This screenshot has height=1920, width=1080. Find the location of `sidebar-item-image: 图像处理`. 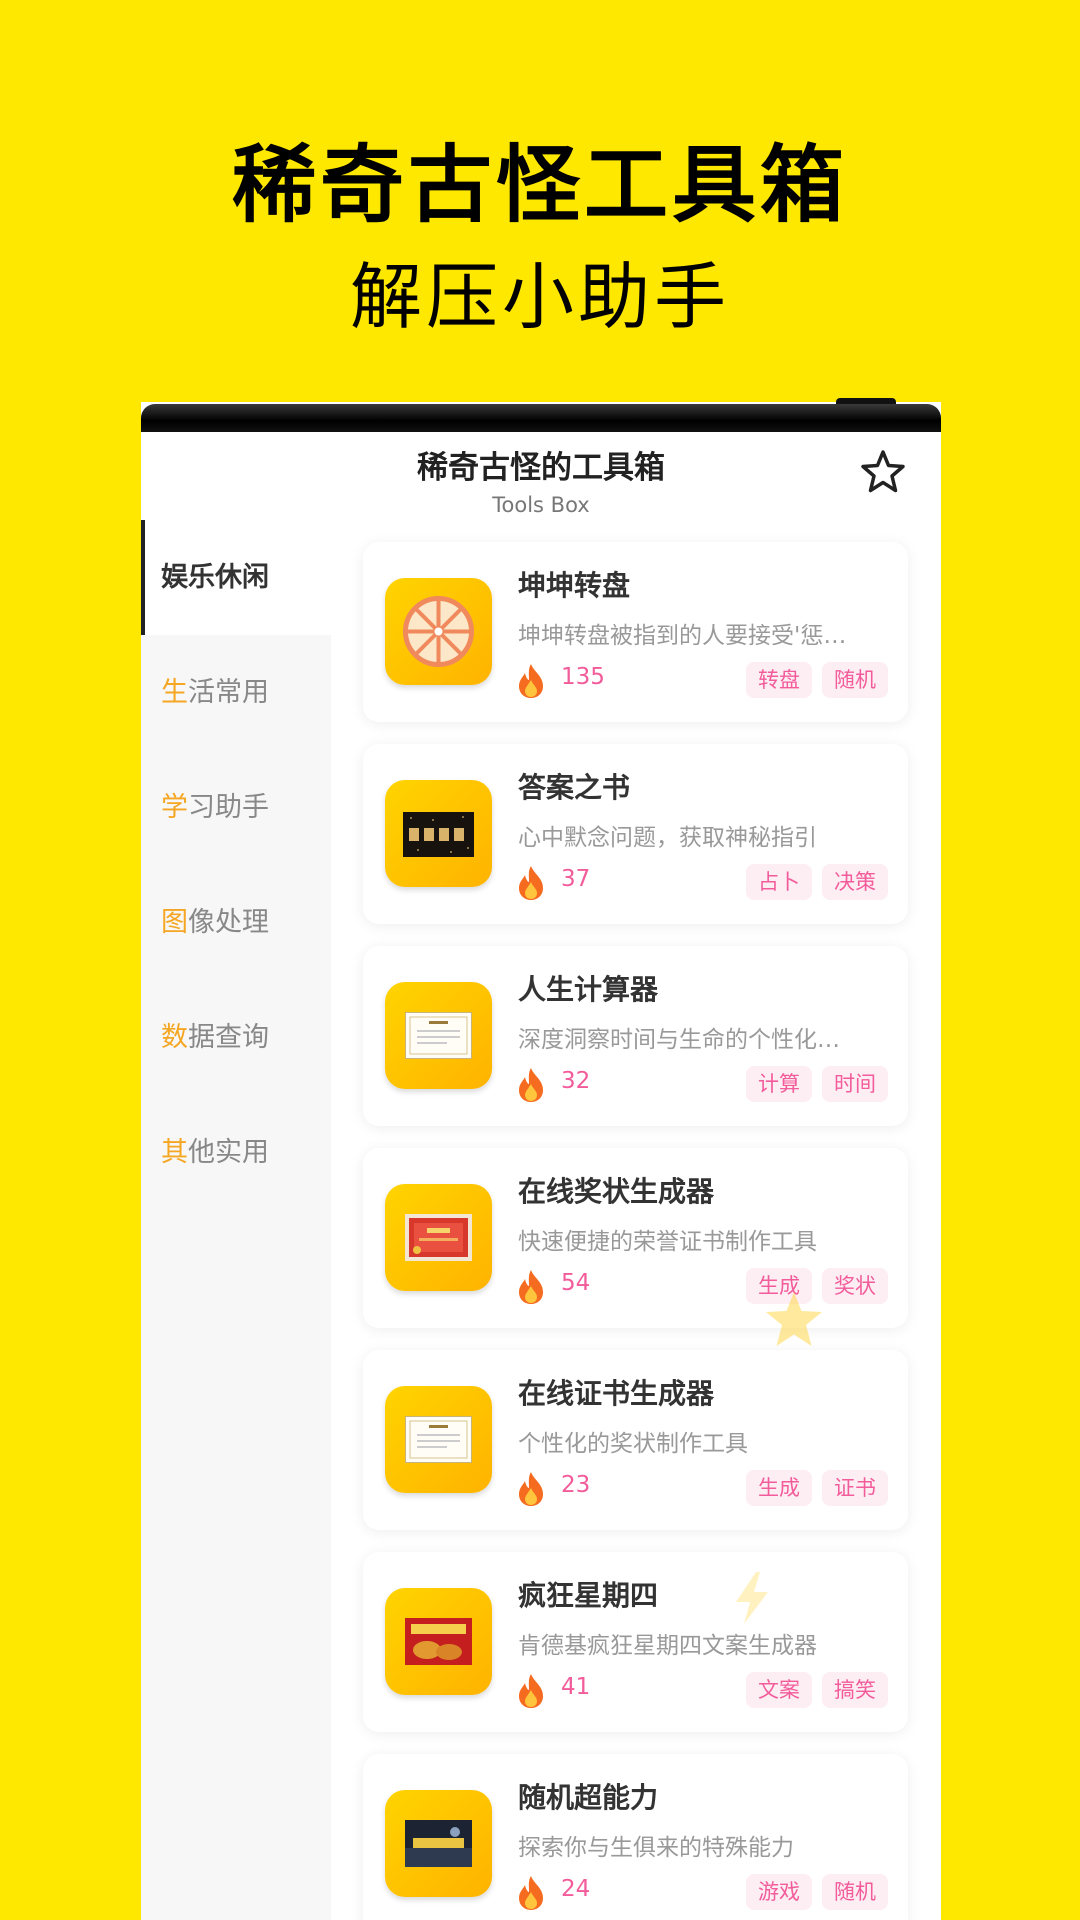

sidebar-item-image: 图像处理 is located at coordinates (236, 922).